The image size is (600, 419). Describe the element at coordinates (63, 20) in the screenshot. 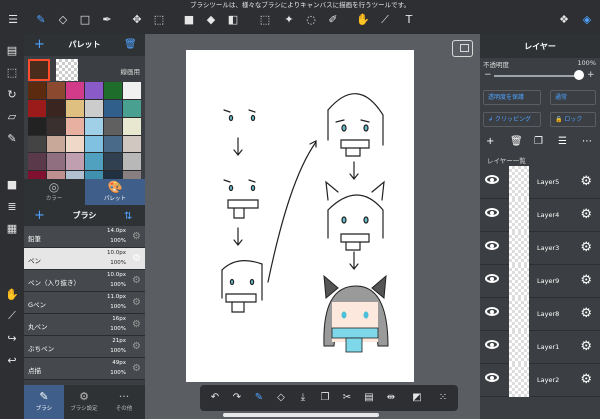

I see `eraser-tool-icon: ◇` at that location.